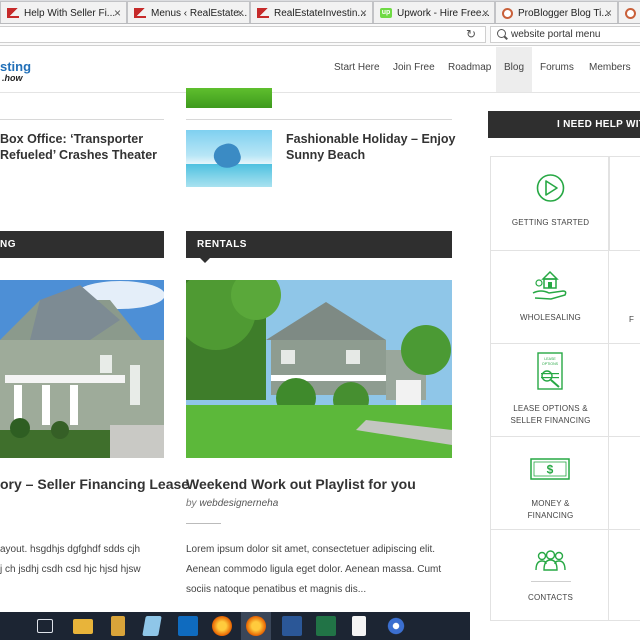 The width and height of the screenshot is (640, 640). I want to click on menu-roadmap: Roadmap, so click(469, 67).